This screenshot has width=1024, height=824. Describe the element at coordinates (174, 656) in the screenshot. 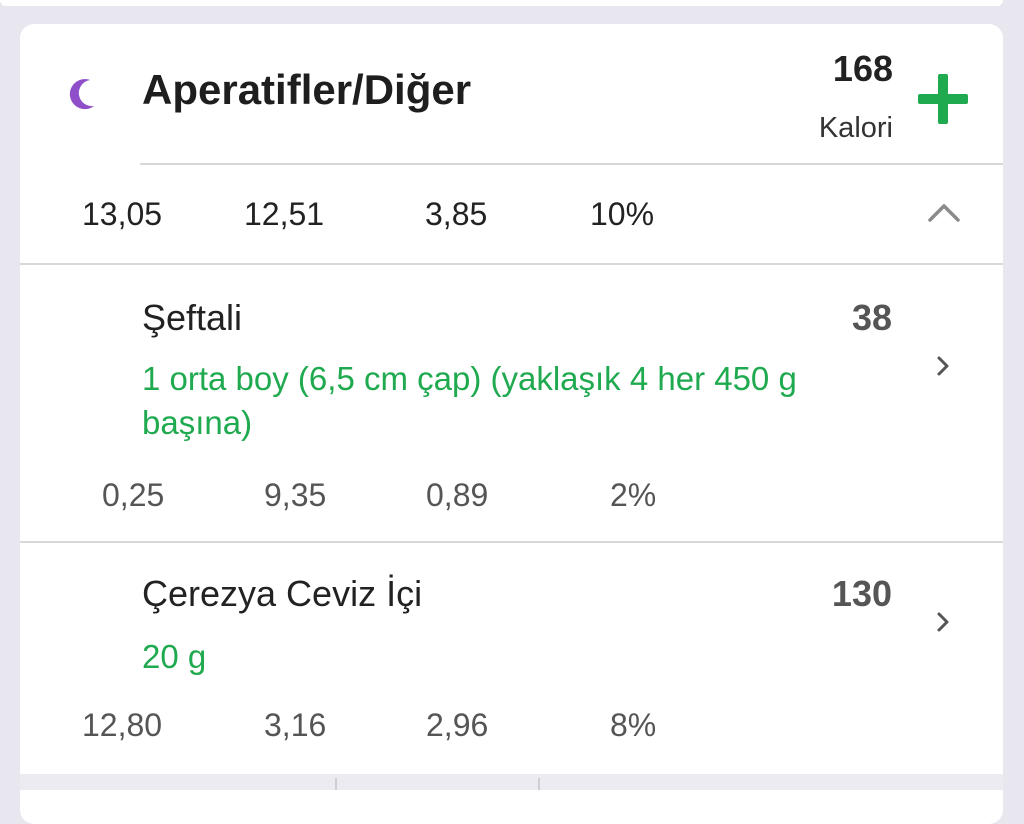

I see `food-portion: 20 g` at that location.